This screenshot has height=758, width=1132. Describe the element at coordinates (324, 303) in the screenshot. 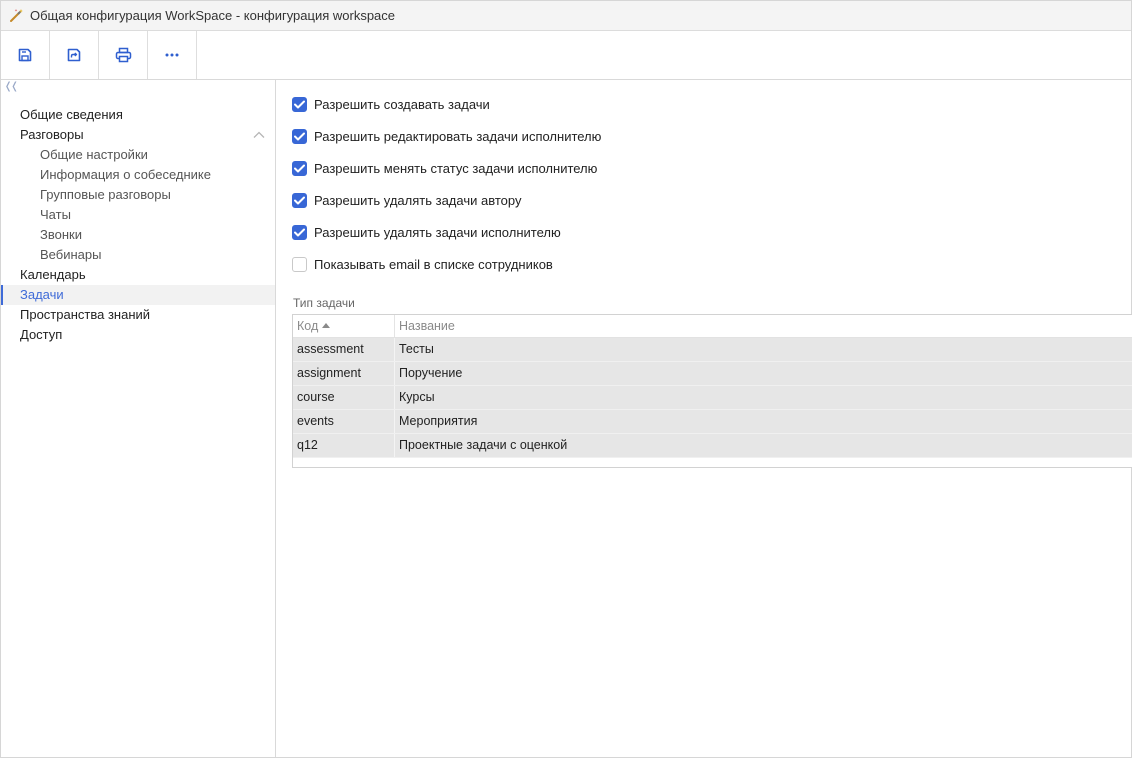

I see `task-type-label: Тип задачи` at that location.